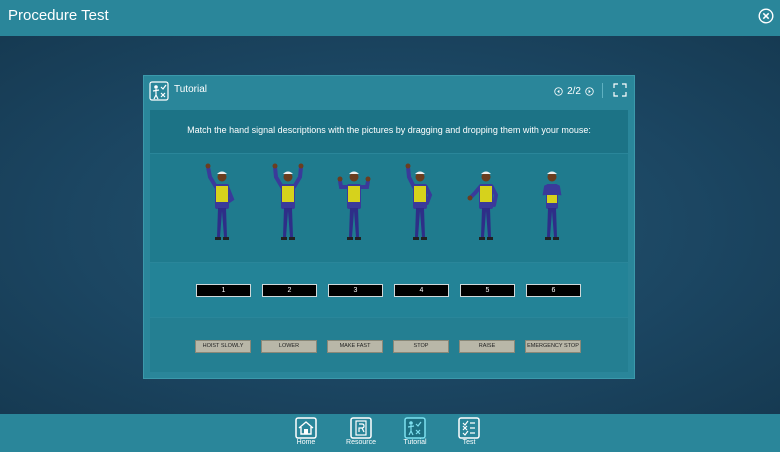  I want to click on label-make-fast: MAKE FAST, so click(355, 346).